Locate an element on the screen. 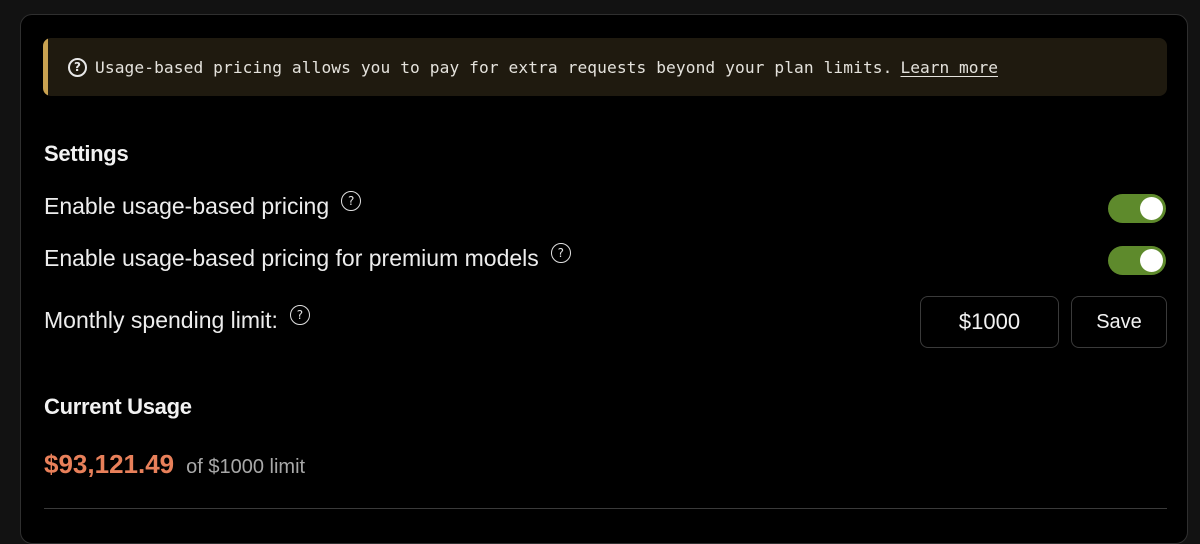 The image size is (1200, 544). usage-pricing-row: Enable usage-based pricing ? is located at coordinates (203, 205).